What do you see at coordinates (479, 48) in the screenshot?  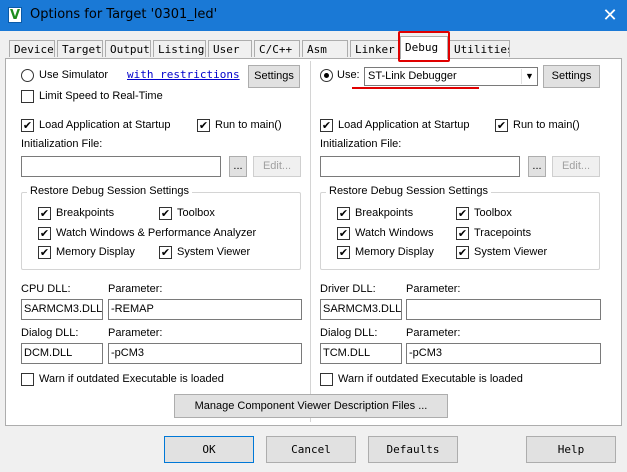 I see `tab-utilities: Utilities` at bounding box center [479, 48].